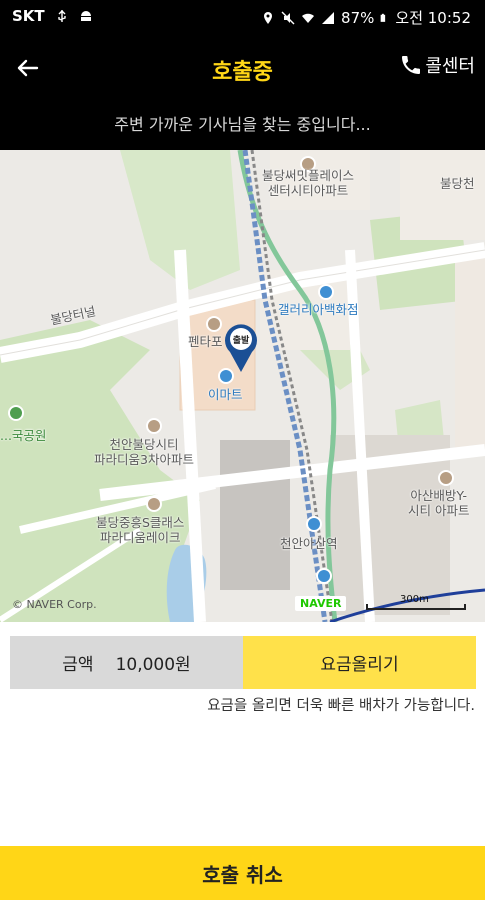 This screenshot has width=485, height=900. I want to click on android-icon, so click(85, 16).